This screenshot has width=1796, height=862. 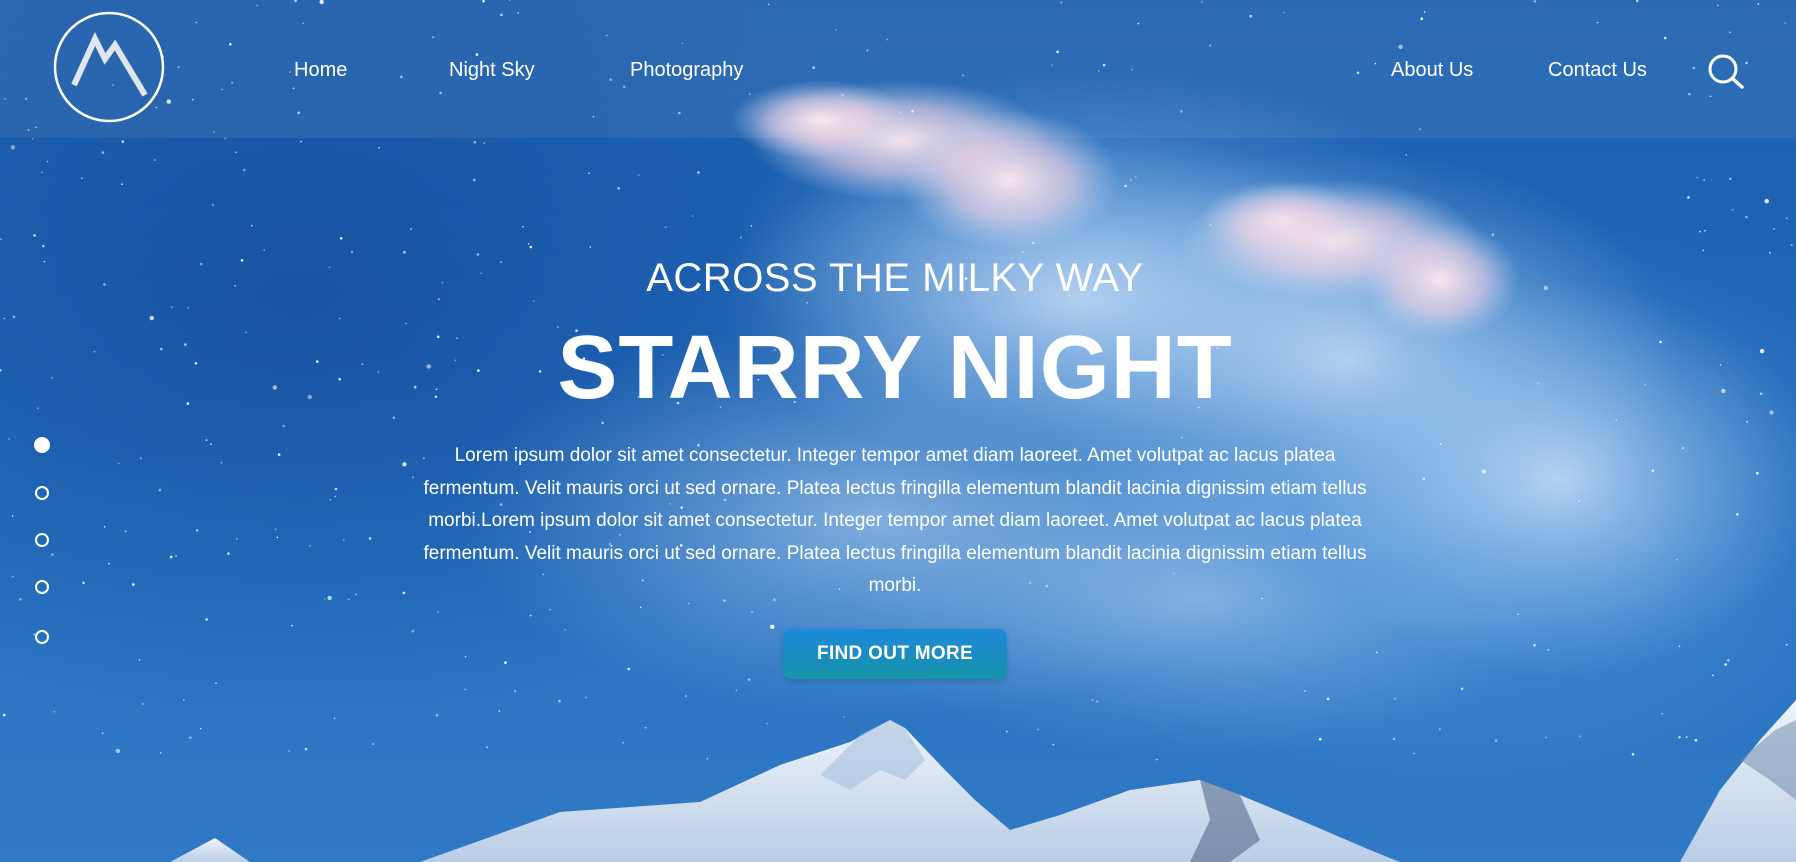 What do you see at coordinates (492, 70) in the screenshot?
I see `nav-link-night-sky: Night Sky` at bounding box center [492, 70].